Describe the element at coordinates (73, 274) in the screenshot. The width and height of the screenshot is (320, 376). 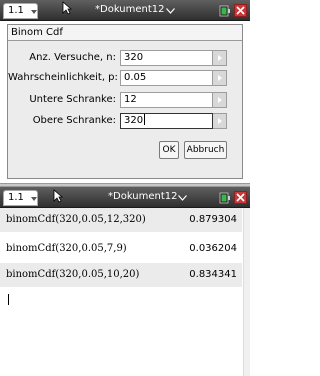
I see `entry-expression: binomCdf(320,0.05,10,20)` at that location.